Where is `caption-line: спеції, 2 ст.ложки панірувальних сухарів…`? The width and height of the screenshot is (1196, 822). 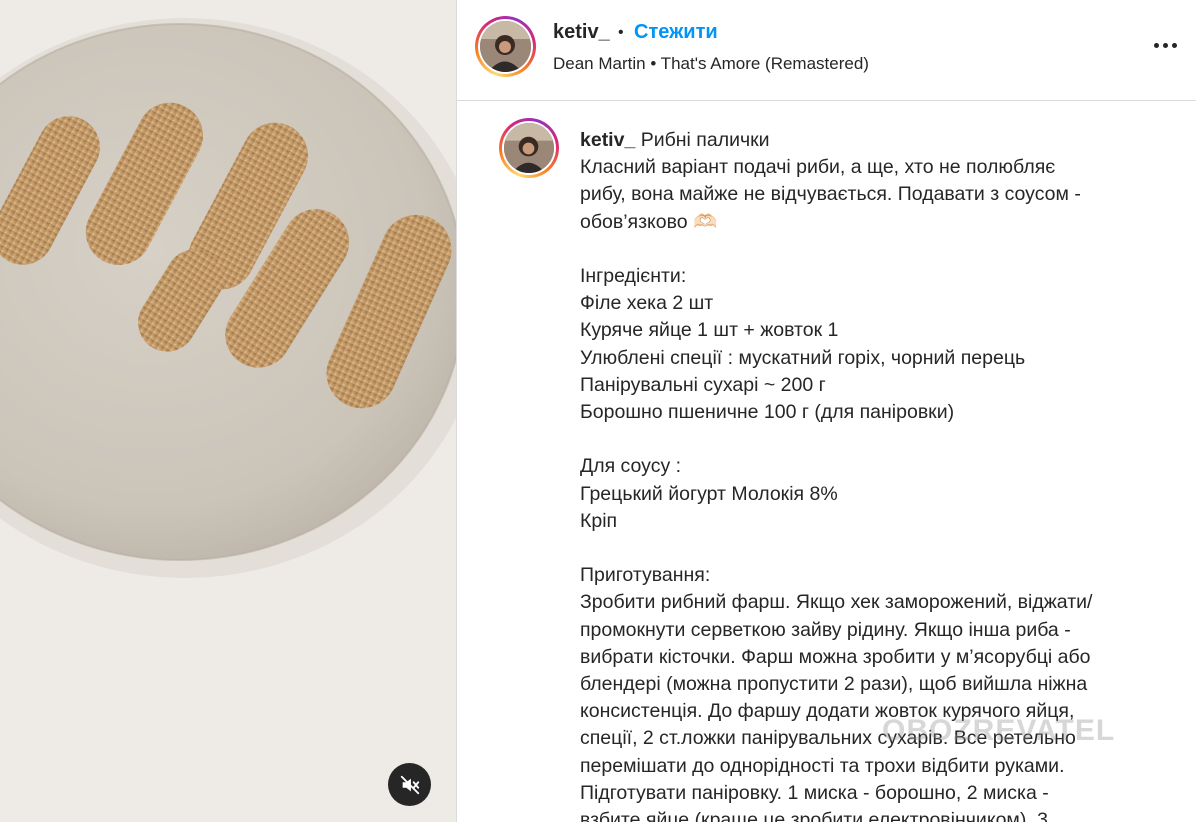
caption-line: спеції, 2 ст.ложки панірувальних сухарів… is located at coordinates (828, 738).